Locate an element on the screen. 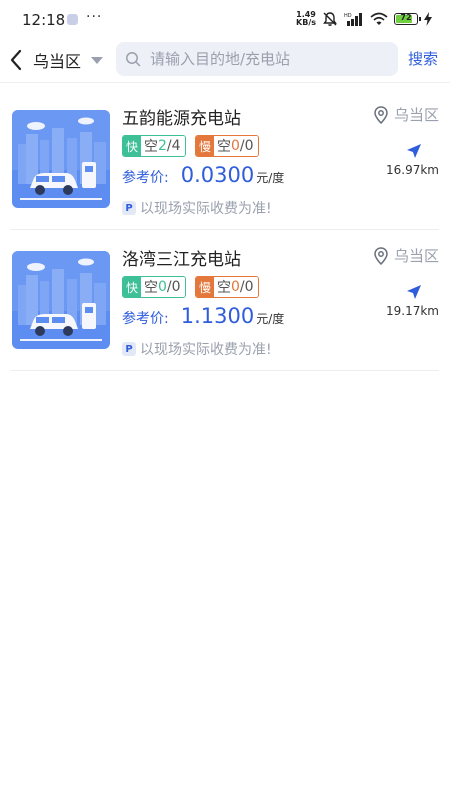 The width and height of the screenshot is (450, 800). dropdown-triangle-icon is located at coordinates (97, 60).